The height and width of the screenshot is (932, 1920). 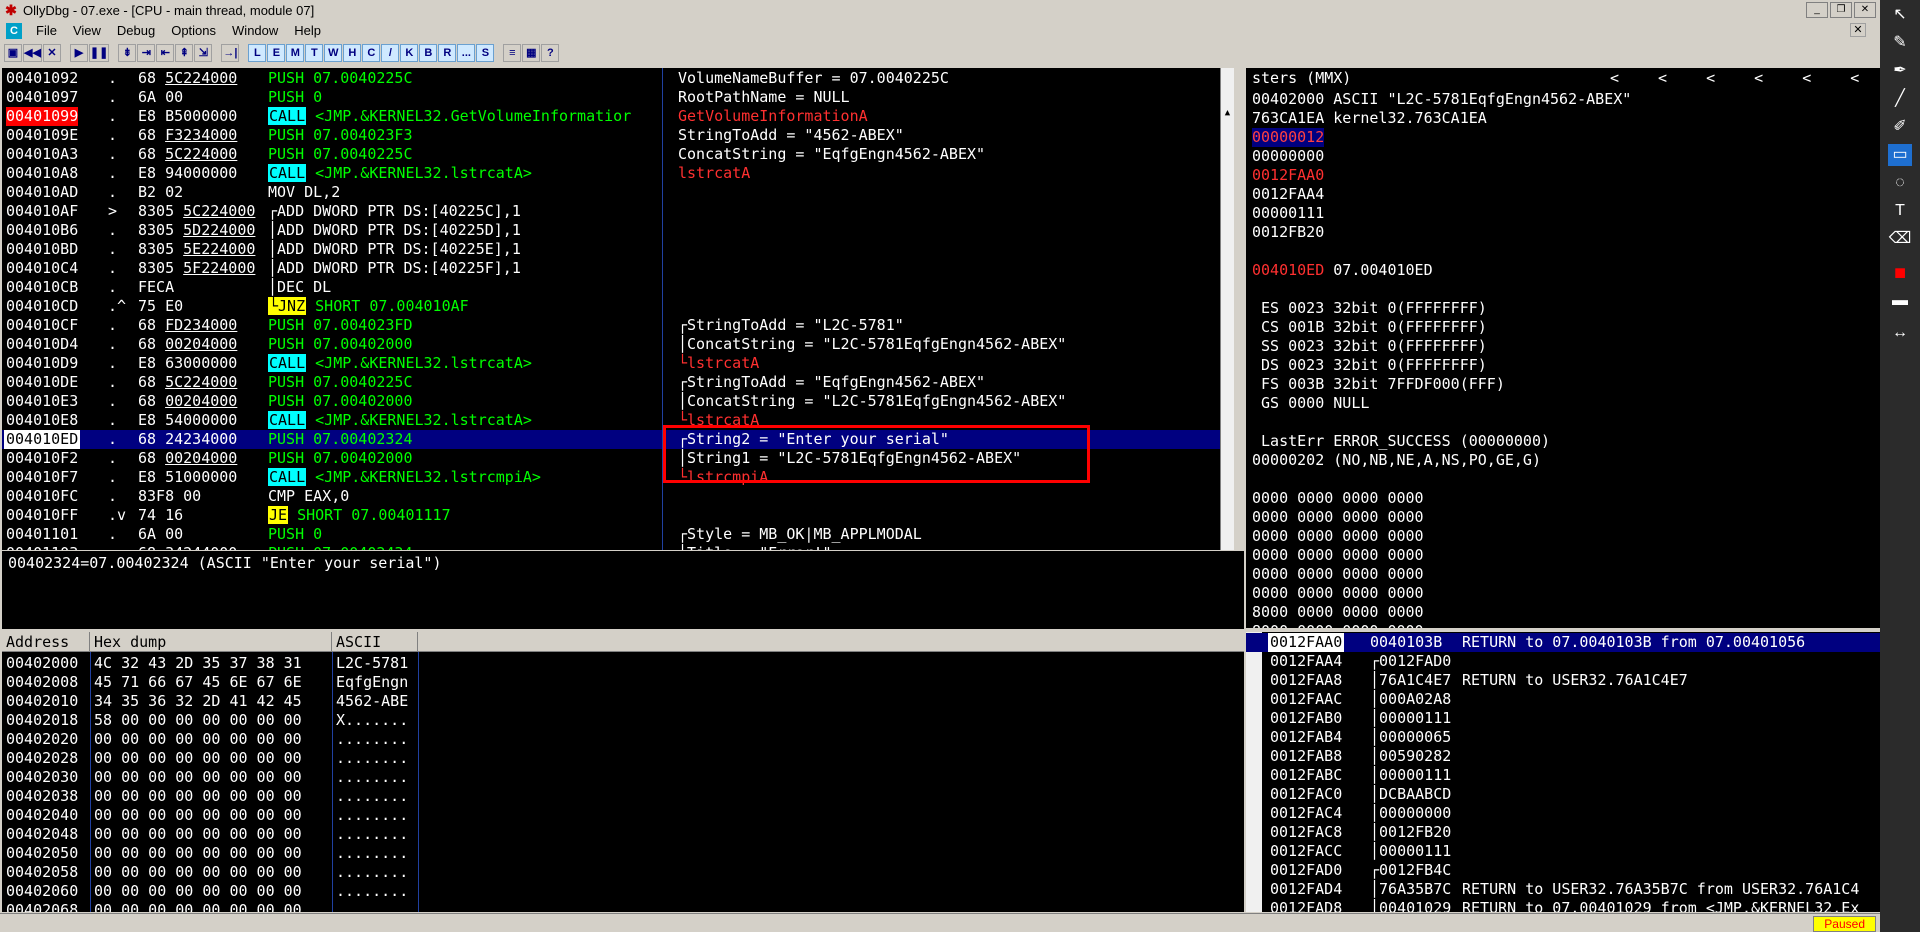 What do you see at coordinates (1369, 365) in the screenshot?
I see `register-line: DS 0023 32bit 0(FFFFFFFF)` at bounding box center [1369, 365].